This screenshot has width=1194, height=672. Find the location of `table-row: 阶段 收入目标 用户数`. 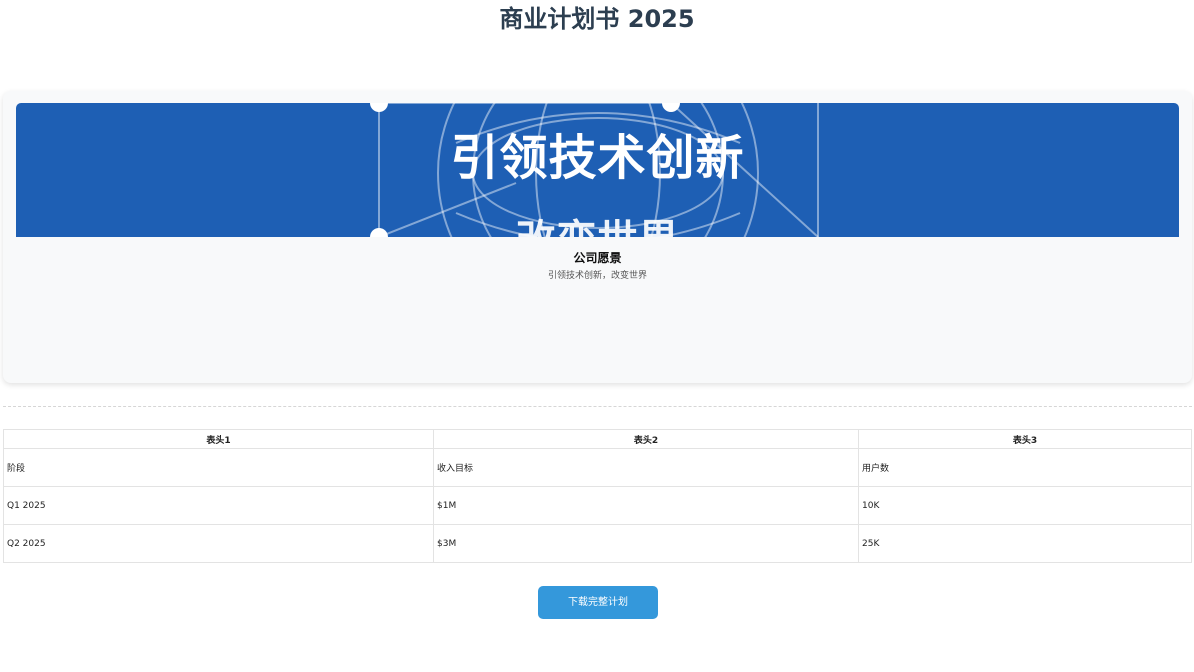

table-row: 阶段 收入目标 用户数 is located at coordinates (597, 467).